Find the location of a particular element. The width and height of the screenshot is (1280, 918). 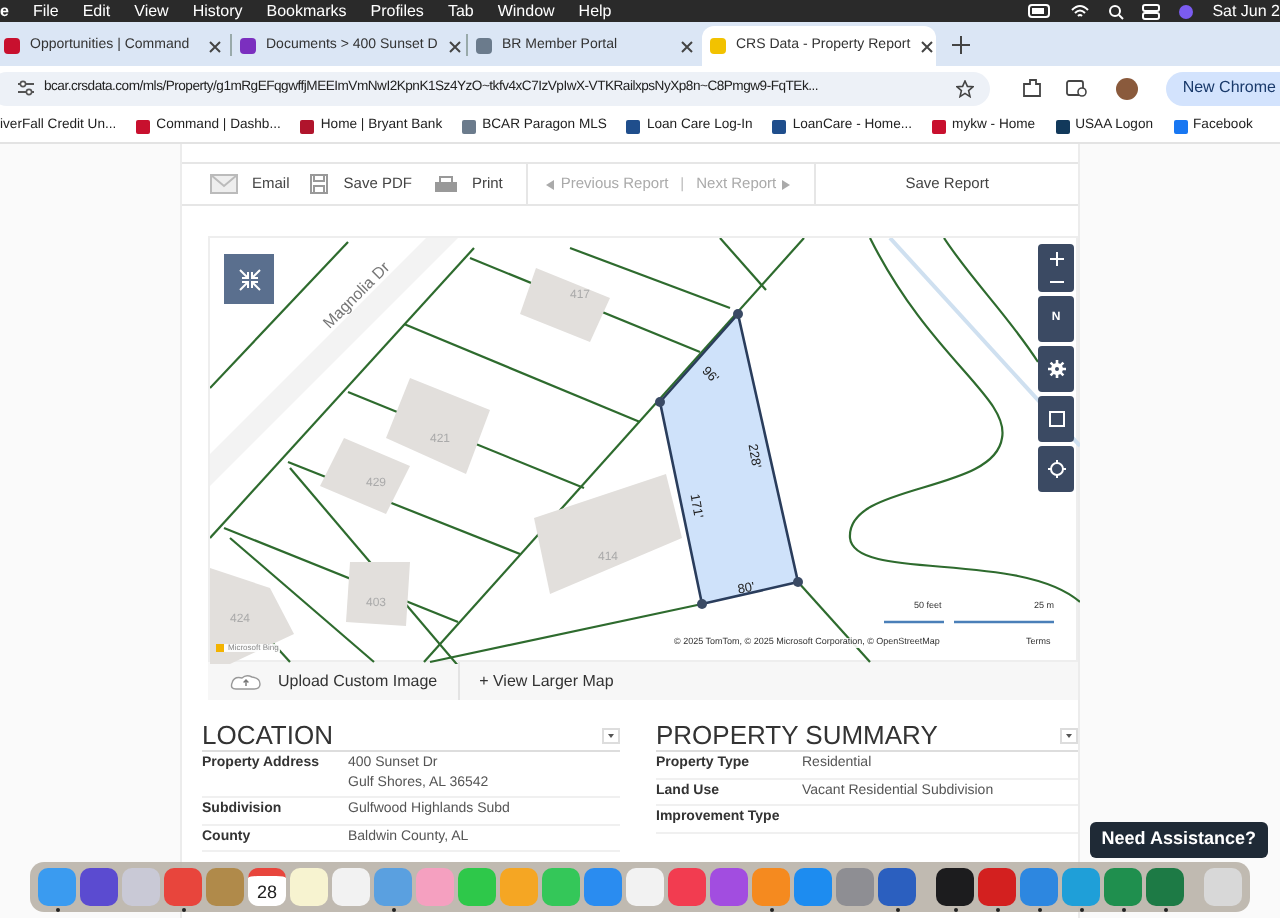

menu-item: Tab is located at coordinates (460, 11).